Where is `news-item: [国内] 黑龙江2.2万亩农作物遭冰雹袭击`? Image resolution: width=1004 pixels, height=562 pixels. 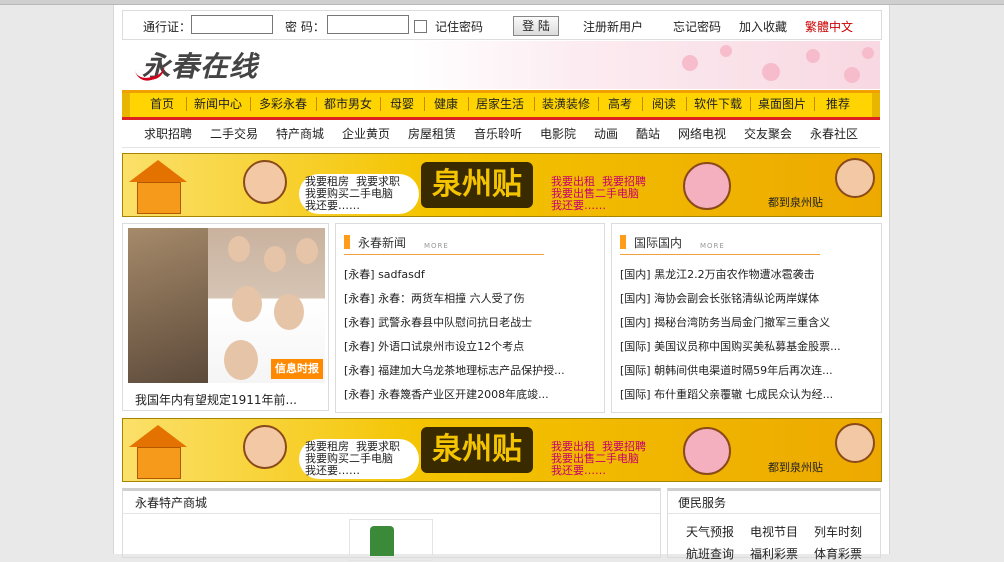 news-item: [国内] 黑龙江2.2万亩农作物遭冰雹袭击 is located at coordinates (717, 274).